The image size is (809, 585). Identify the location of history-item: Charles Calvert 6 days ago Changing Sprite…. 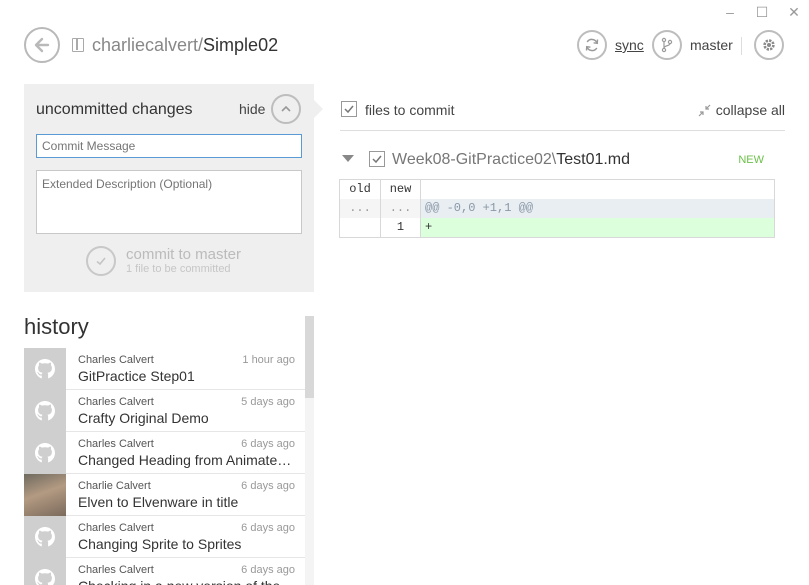
(165, 537).